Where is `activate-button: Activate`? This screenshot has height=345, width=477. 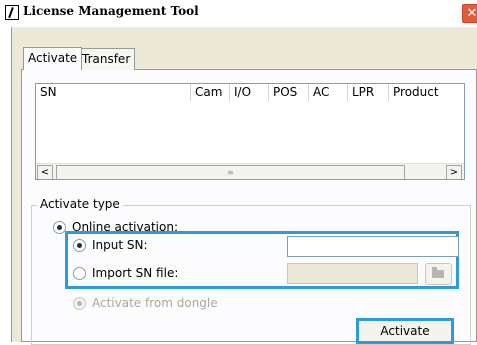
activate-button: Activate is located at coordinates (405, 331).